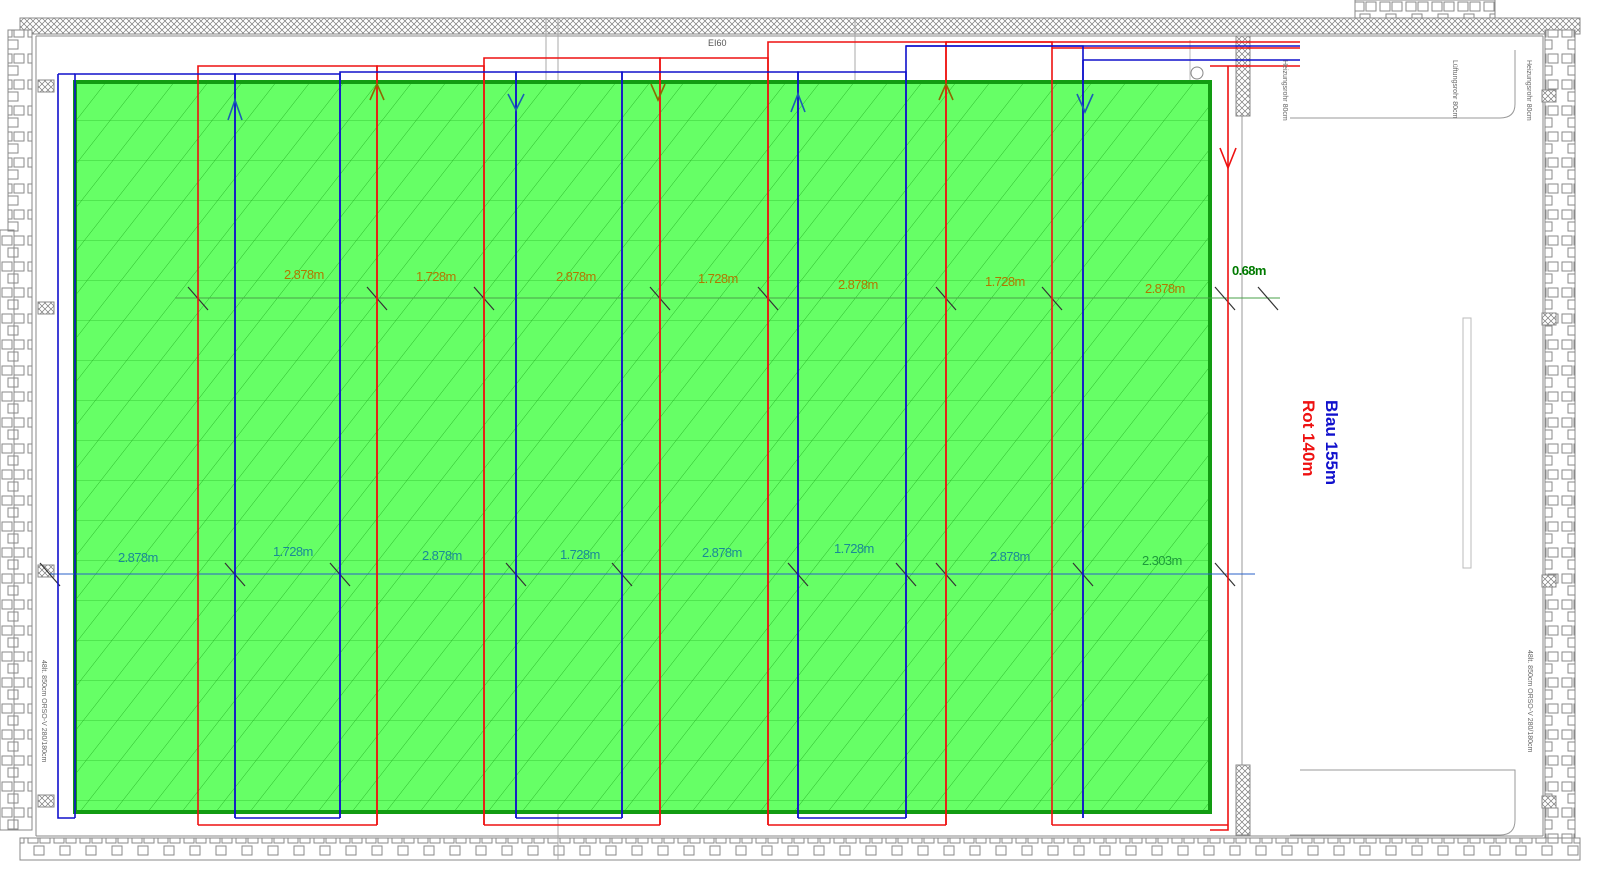  I want to click on left-wall-note: 48lt. 850cm ORSO-V 280/180cm, so click(43, 711).